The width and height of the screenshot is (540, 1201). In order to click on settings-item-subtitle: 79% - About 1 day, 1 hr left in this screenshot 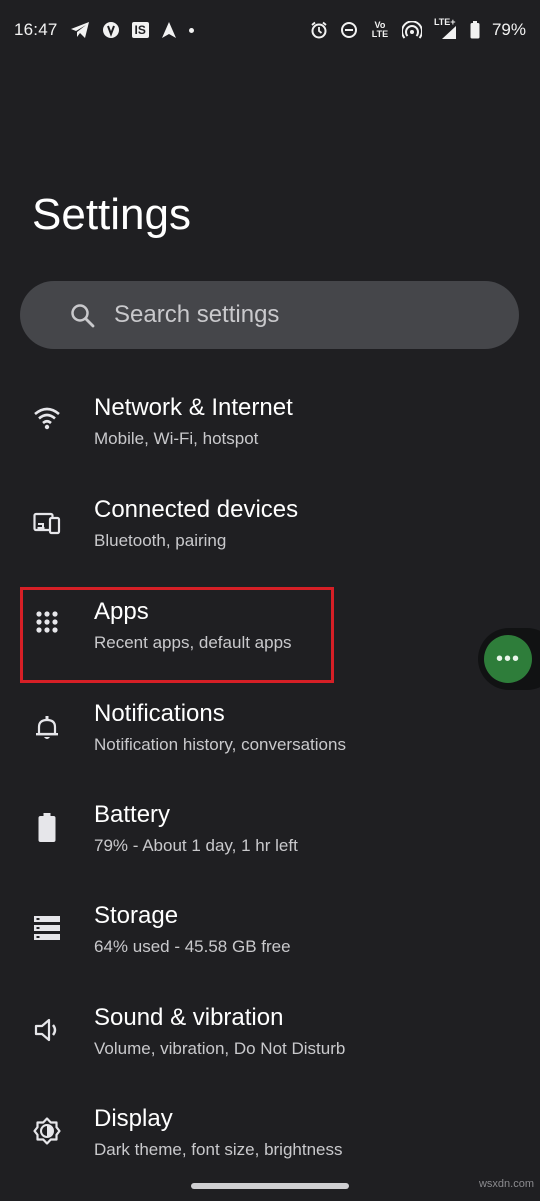, I will do `click(196, 845)`.